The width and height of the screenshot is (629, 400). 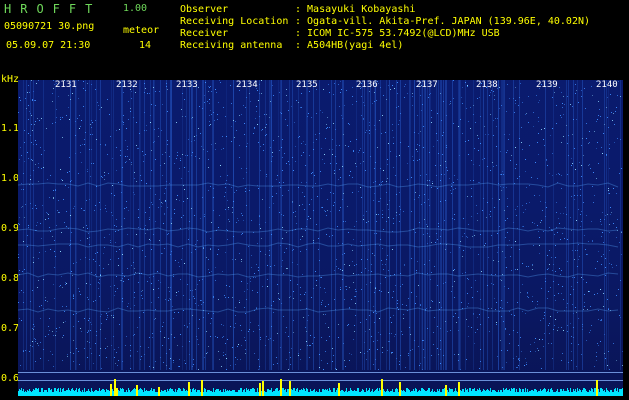 I want to click on app-title: HROFFT, so click(x=53, y=9).